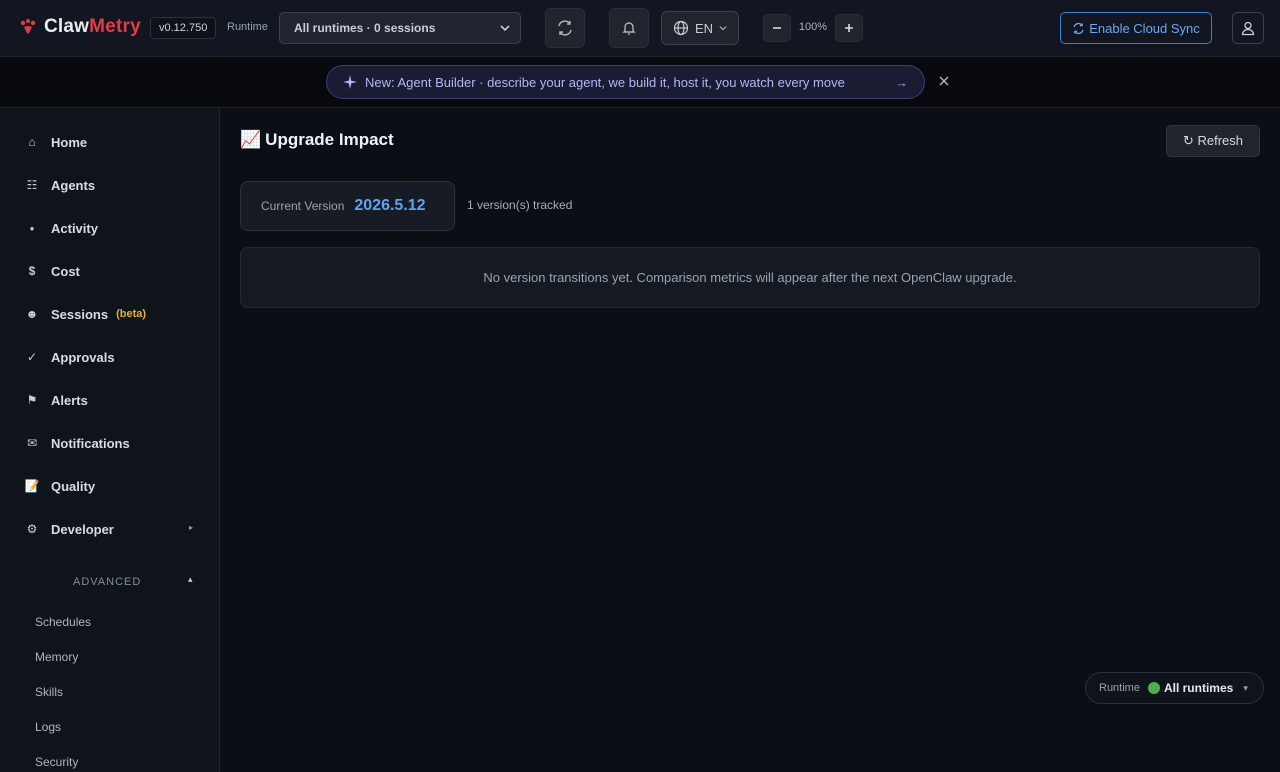 This screenshot has width=1280, height=772. Describe the element at coordinates (1153, 688) in the screenshot. I see `status-dot-icon` at that location.